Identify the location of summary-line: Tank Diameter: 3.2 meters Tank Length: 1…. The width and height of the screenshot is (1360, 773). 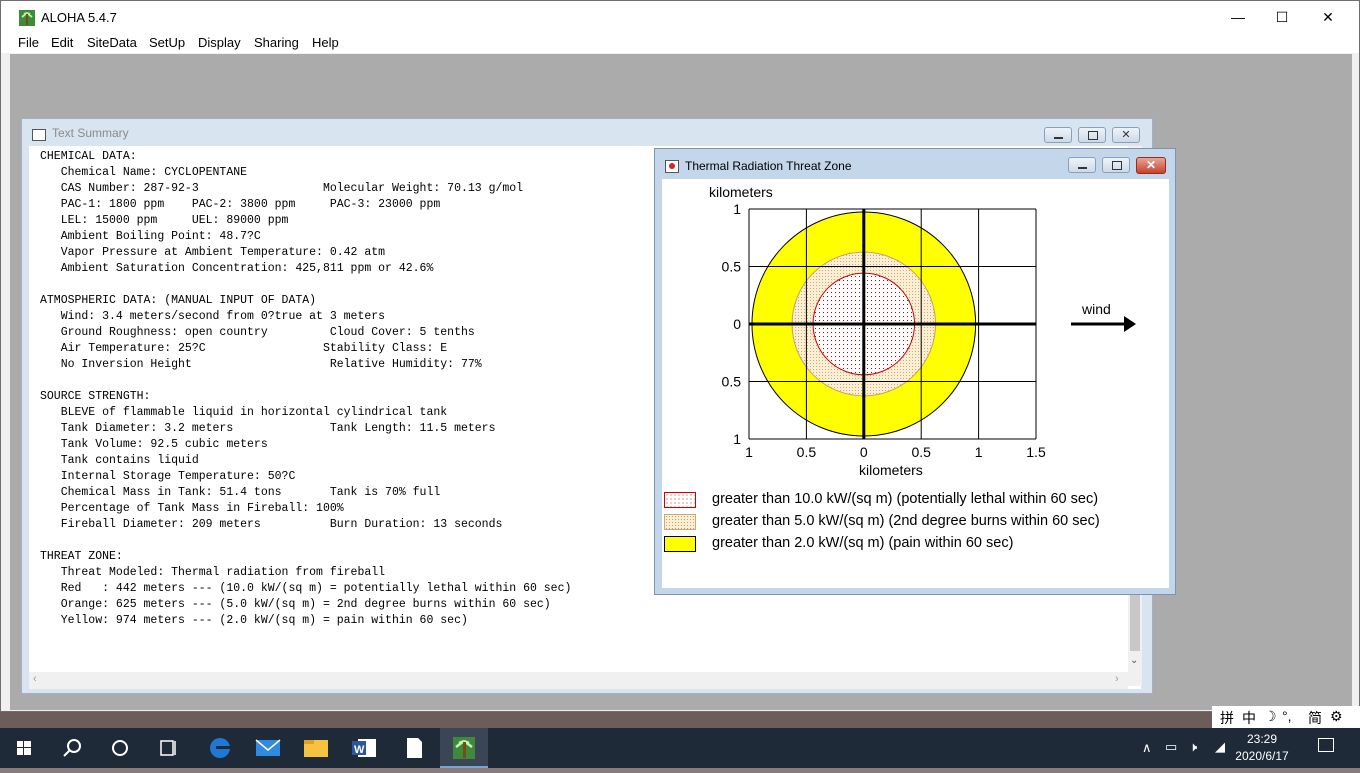
(268, 428).